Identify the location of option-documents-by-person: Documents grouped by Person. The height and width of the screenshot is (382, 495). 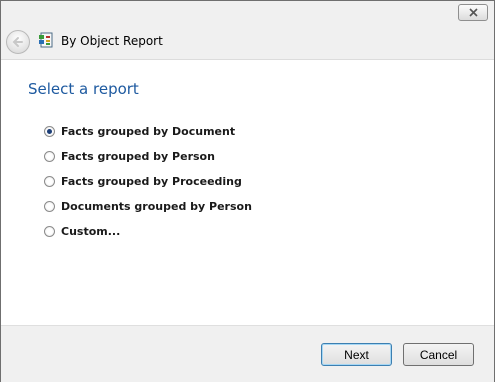
(148, 206).